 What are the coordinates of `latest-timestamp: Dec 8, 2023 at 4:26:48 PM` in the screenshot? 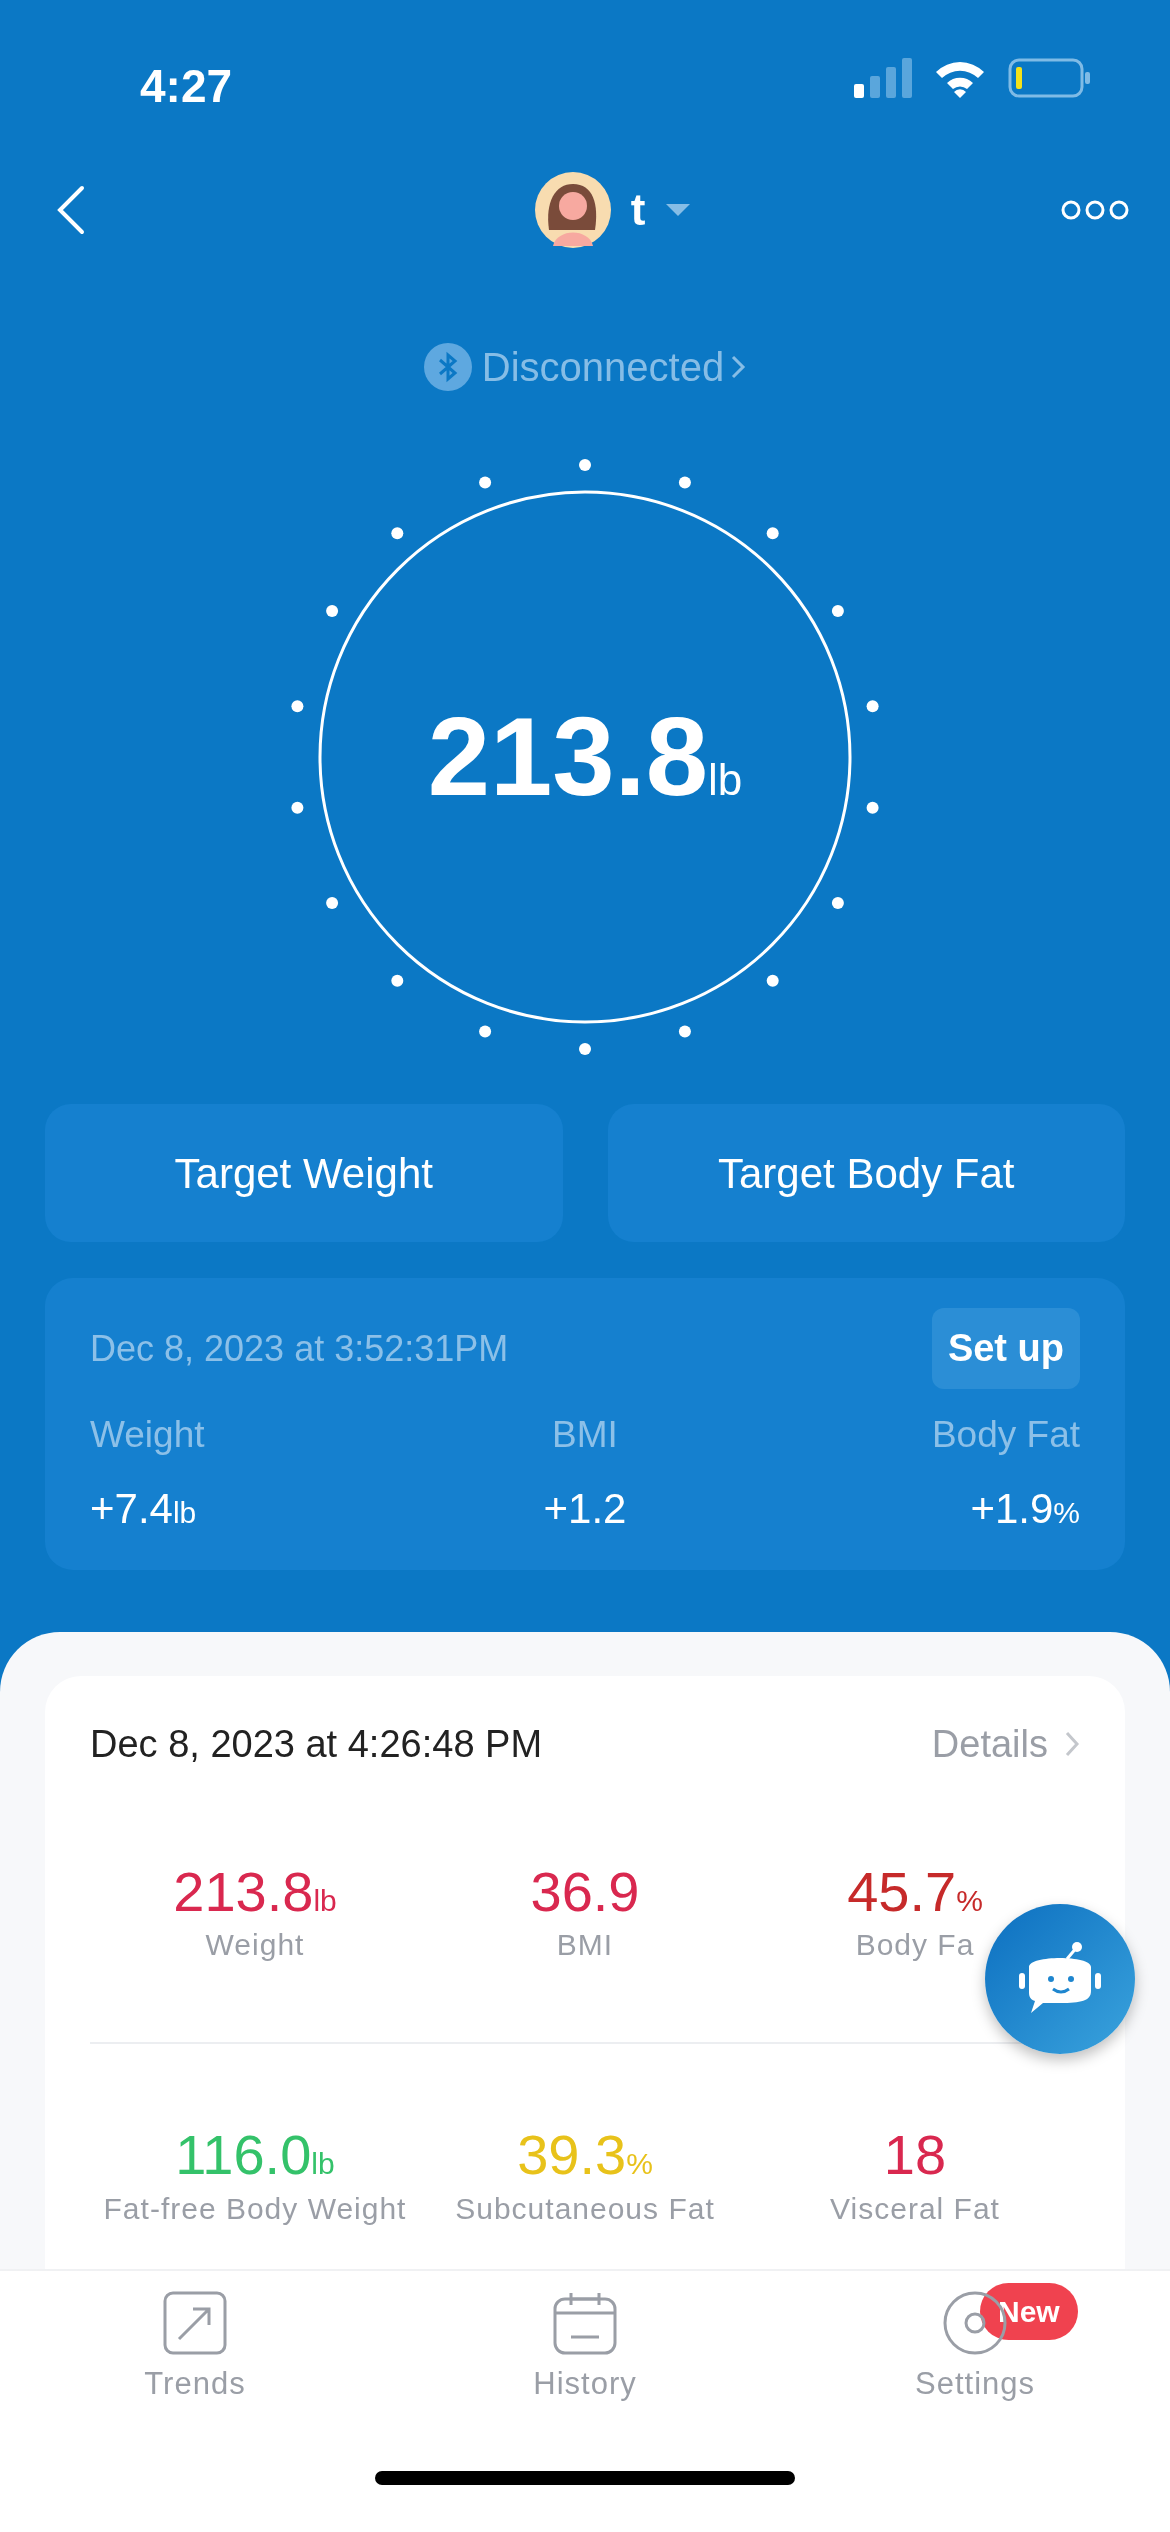 It's located at (316, 1744).